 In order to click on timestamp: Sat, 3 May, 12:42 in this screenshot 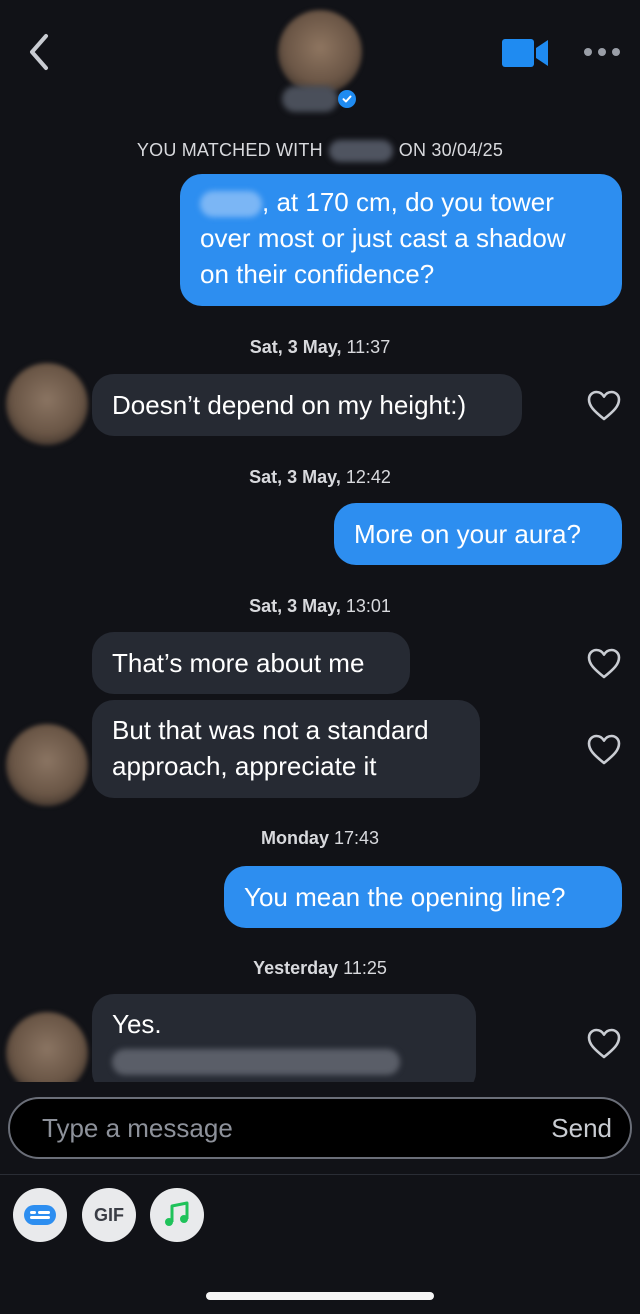, I will do `click(320, 477)`.